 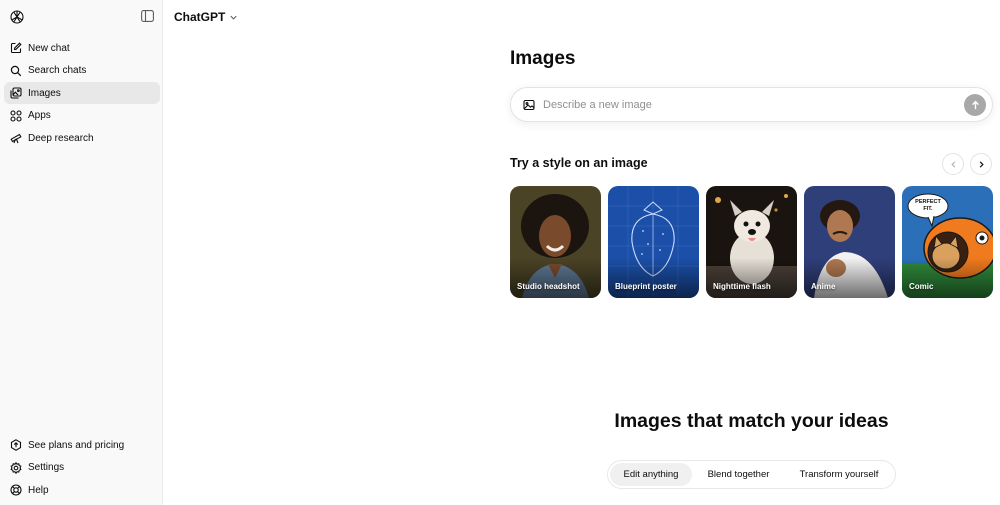 I want to click on sidebar-item-label: New chat, so click(x=49, y=48).